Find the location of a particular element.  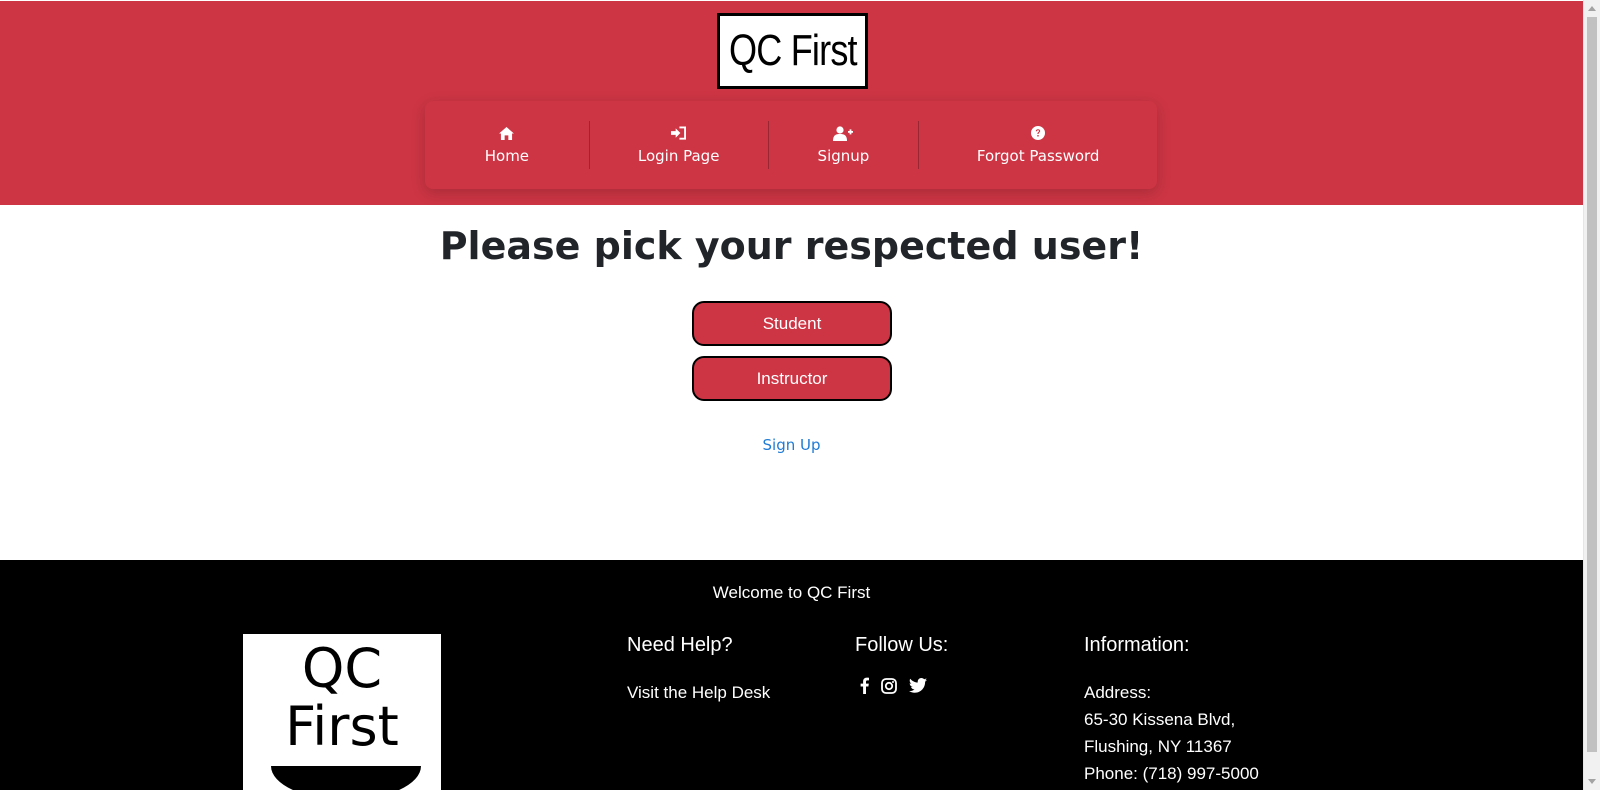

footer-logo-arc is located at coordinates (346, 778).